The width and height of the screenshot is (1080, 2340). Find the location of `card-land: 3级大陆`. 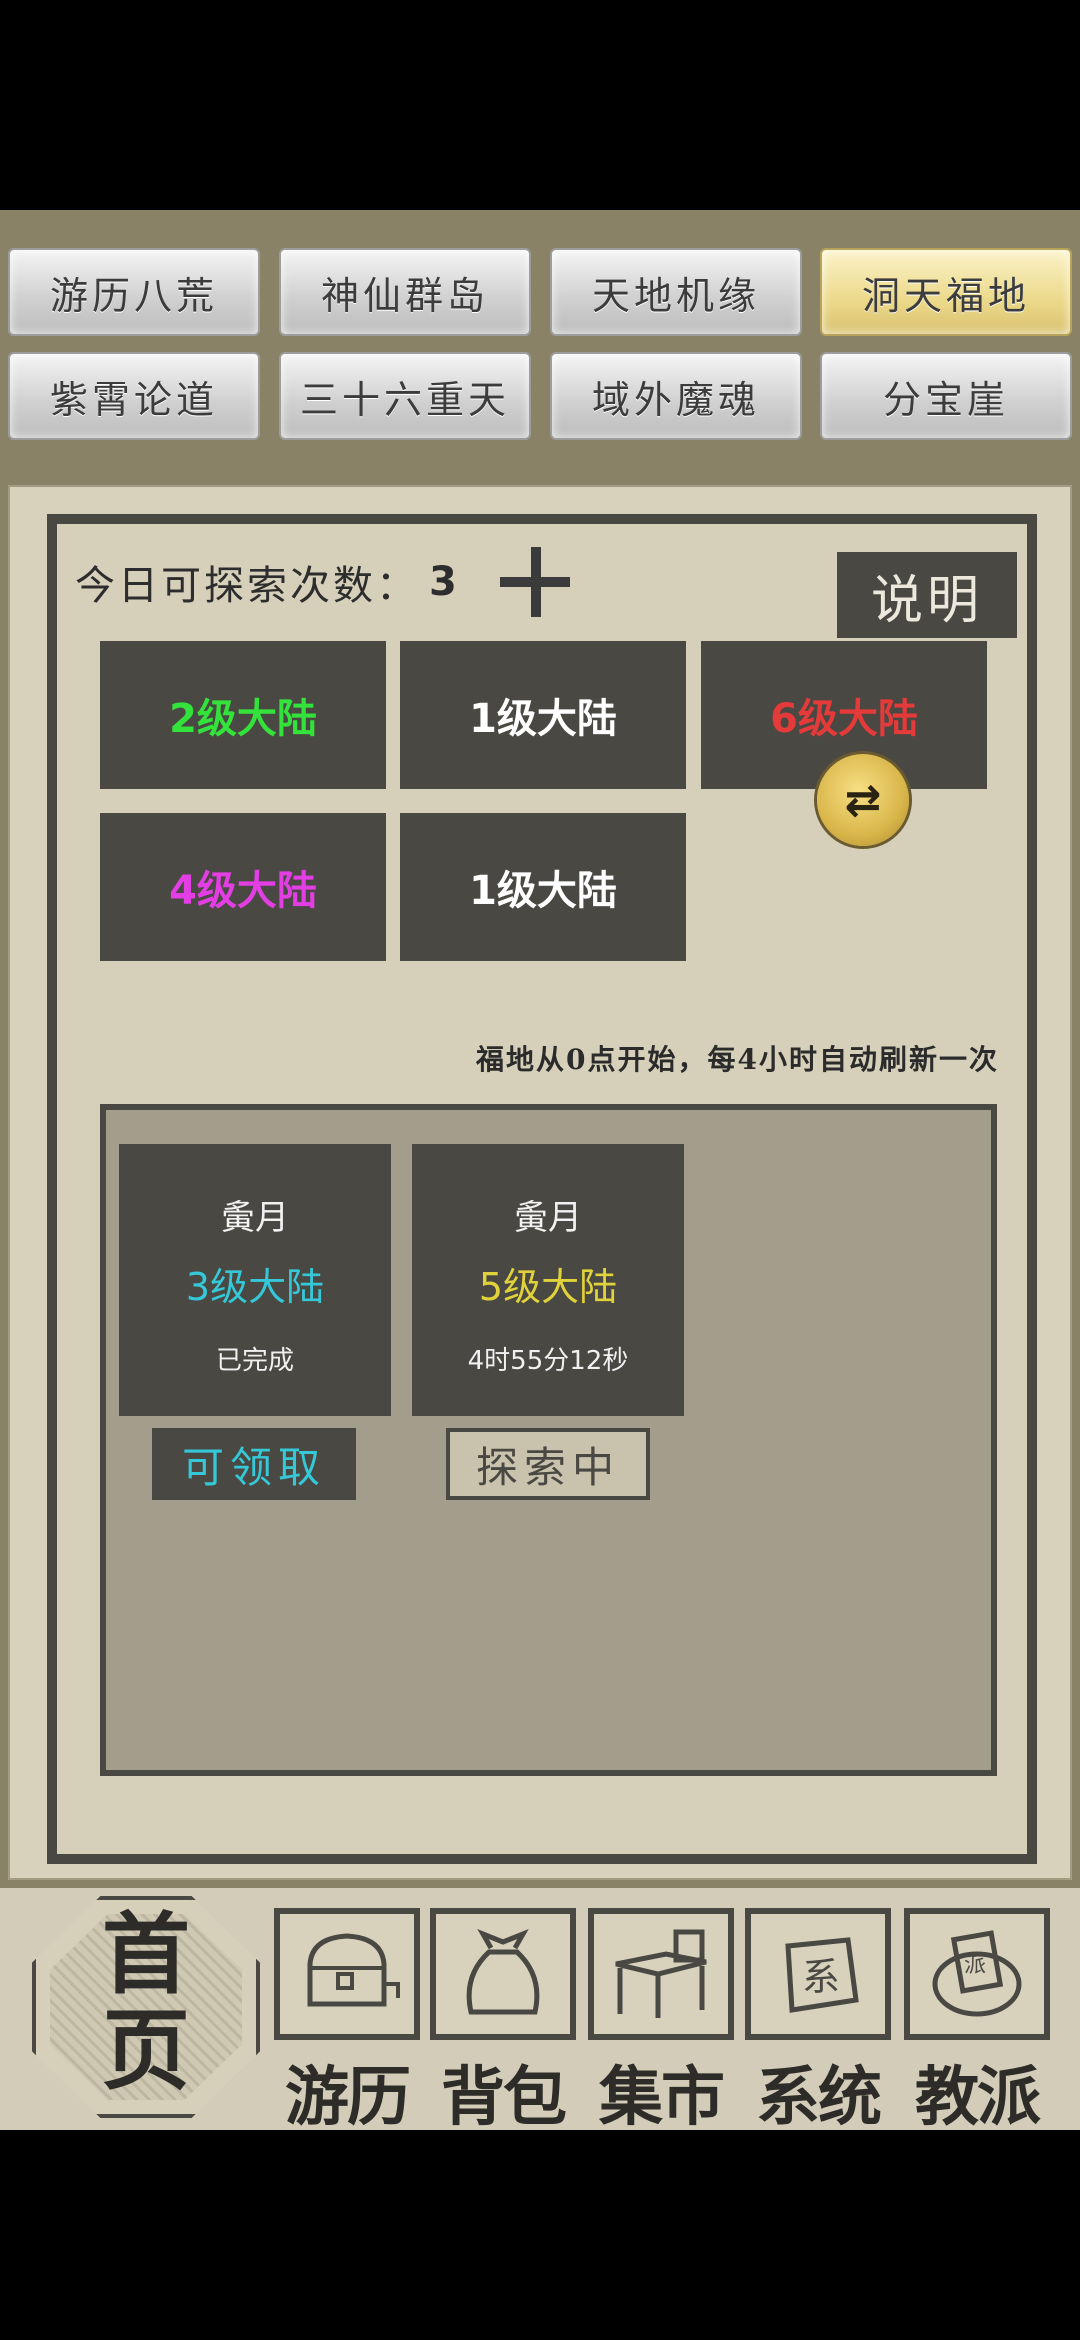

card-land: 3级大陆 is located at coordinates (255, 1287).